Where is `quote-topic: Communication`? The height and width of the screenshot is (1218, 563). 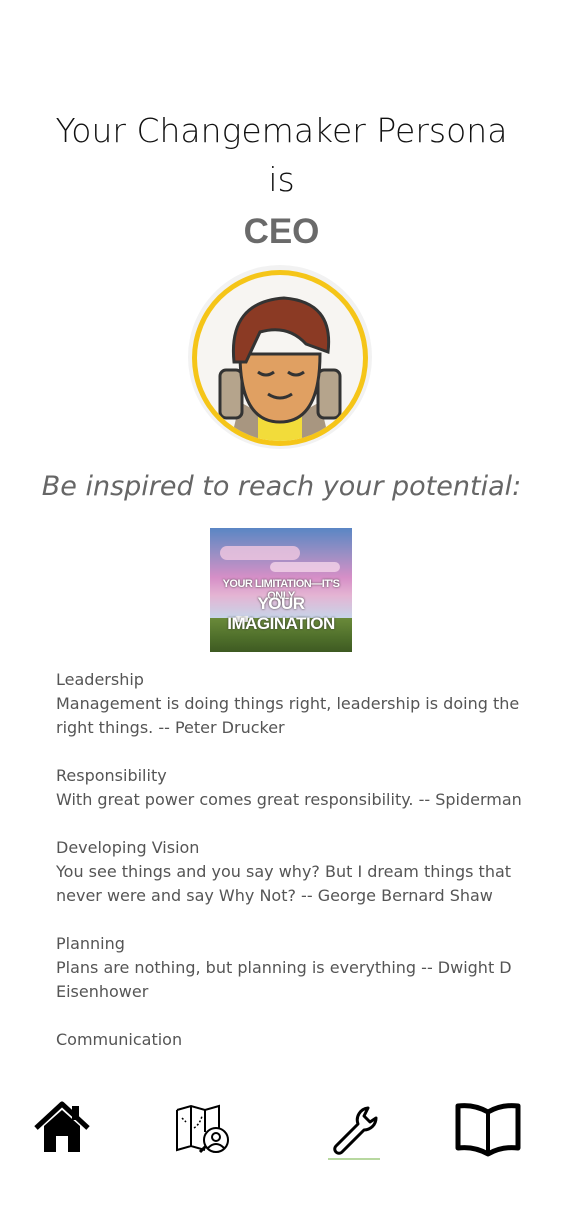 quote-topic: Communication is located at coordinates (119, 1039).